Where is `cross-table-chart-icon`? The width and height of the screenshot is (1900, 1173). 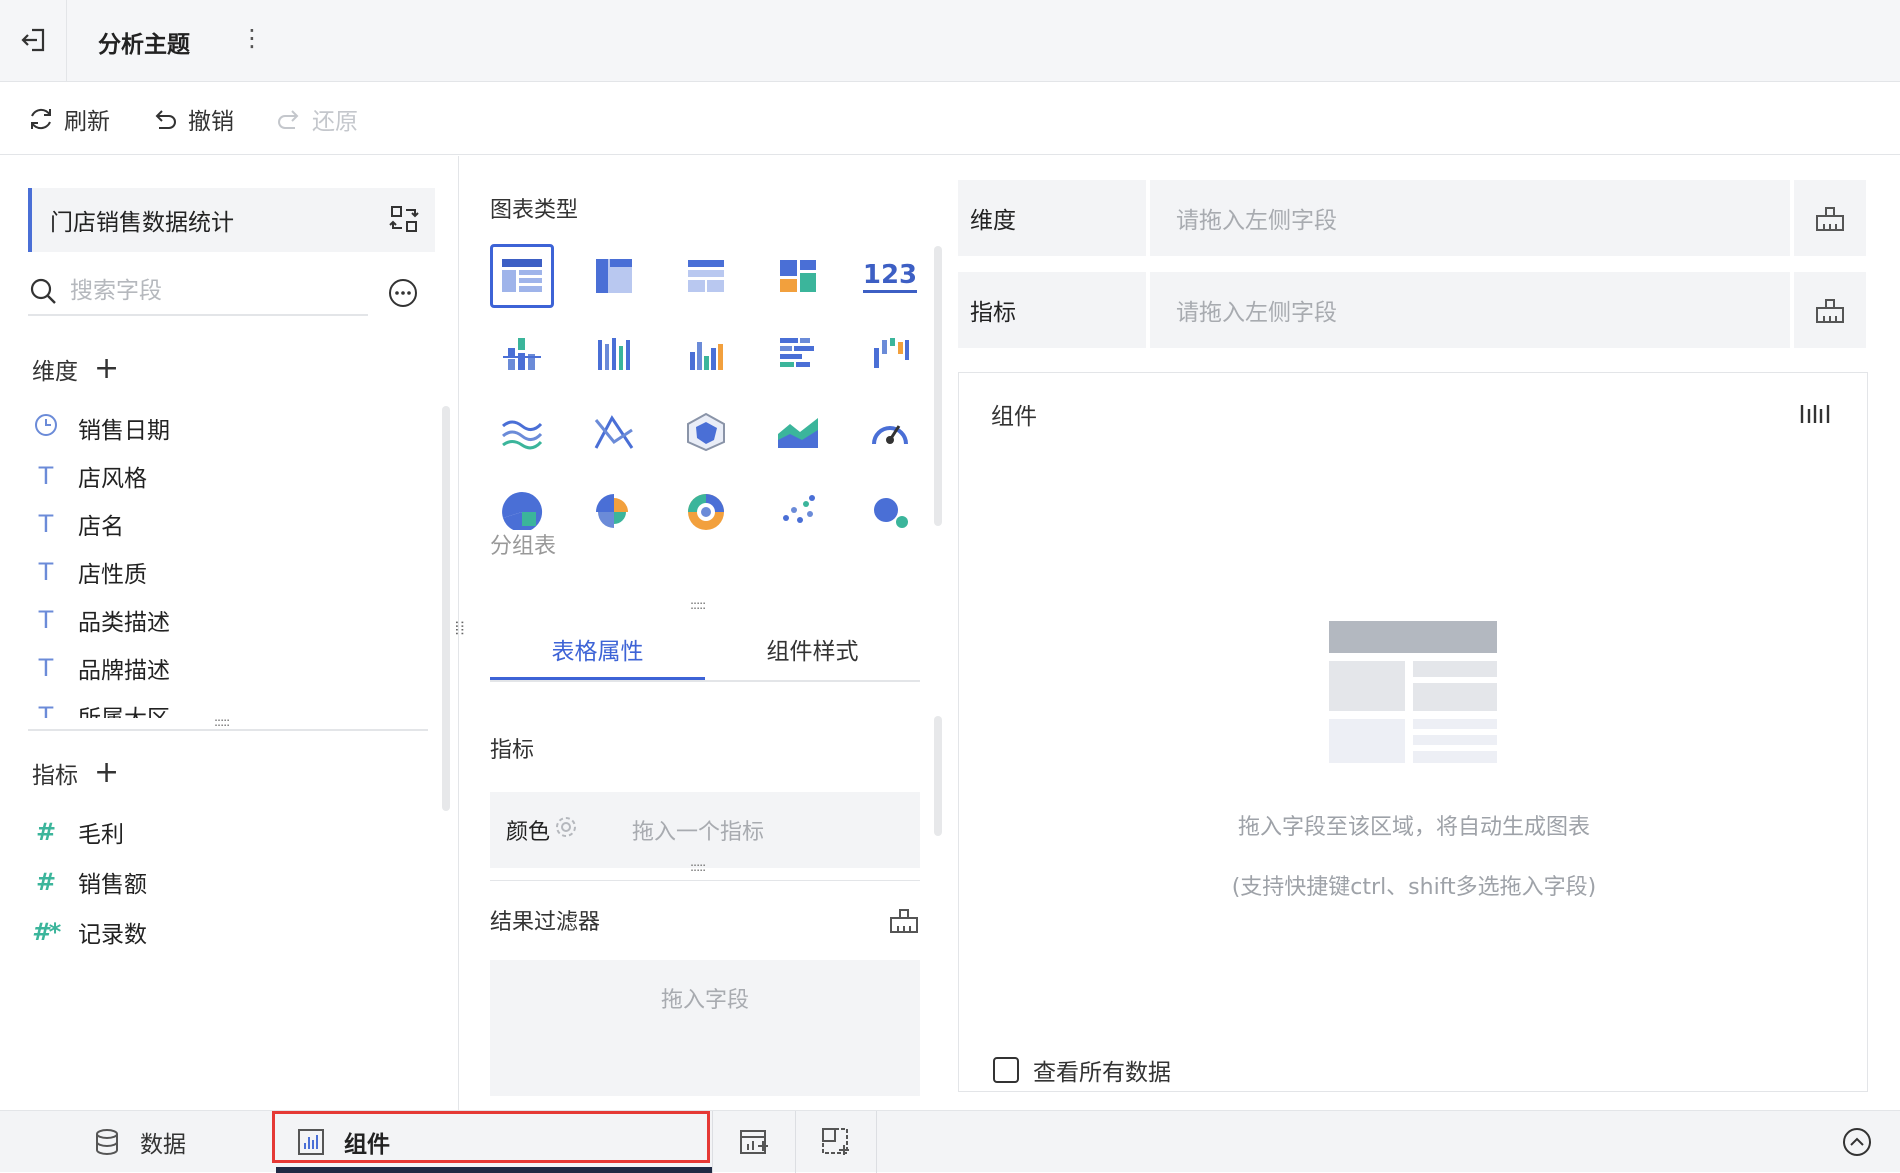 cross-table-chart-icon is located at coordinates (614, 276).